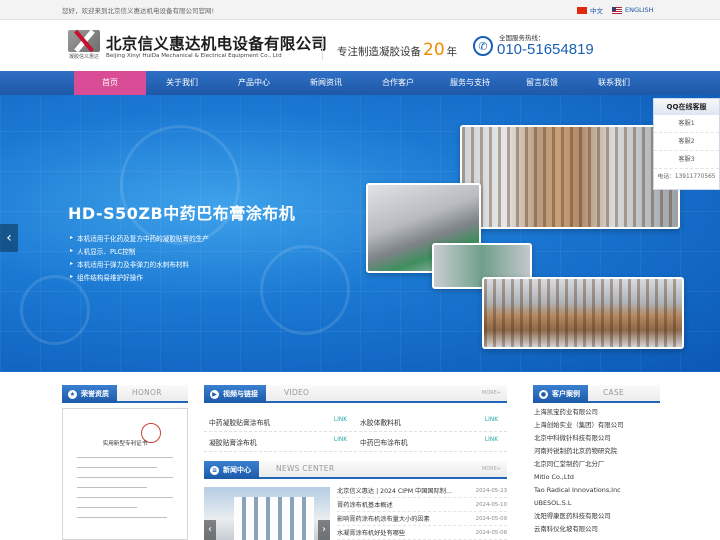  What do you see at coordinates (542, 83) in the screenshot?
I see `nav-feedback: 留言反馈` at bounding box center [542, 83].